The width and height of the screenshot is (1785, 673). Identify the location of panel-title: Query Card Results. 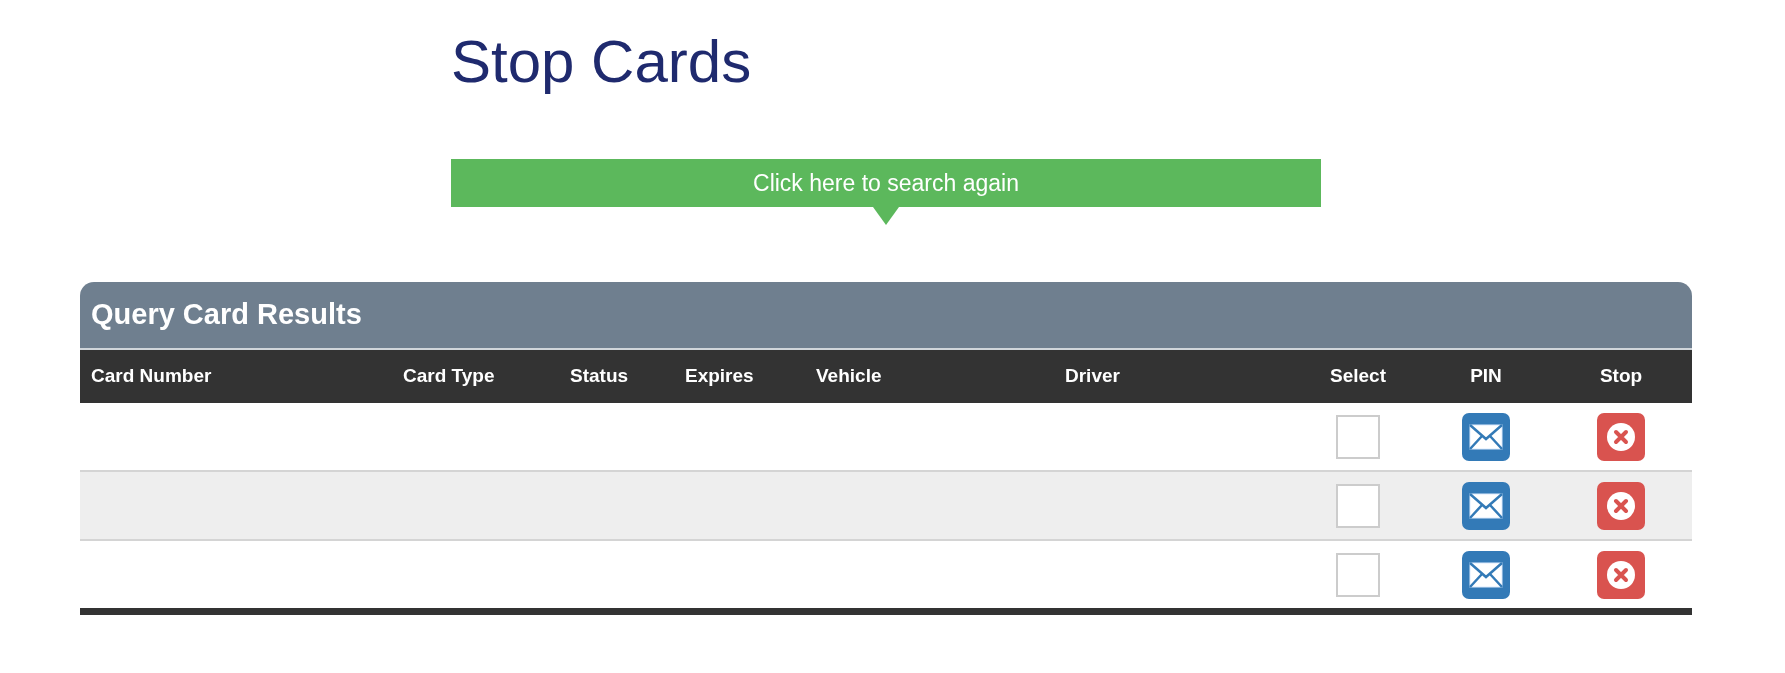
(226, 315).